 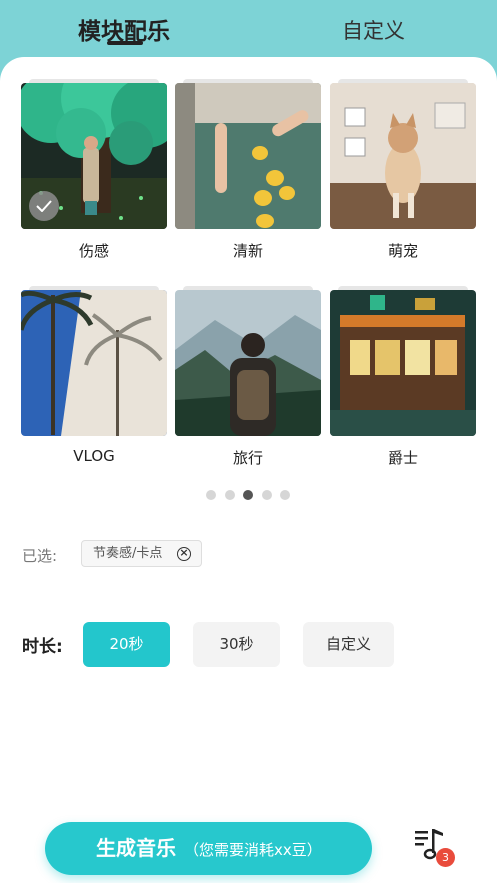 What do you see at coordinates (403, 363) in the screenshot?
I see `template-thumbnail-jazz` at bounding box center [403, 363].